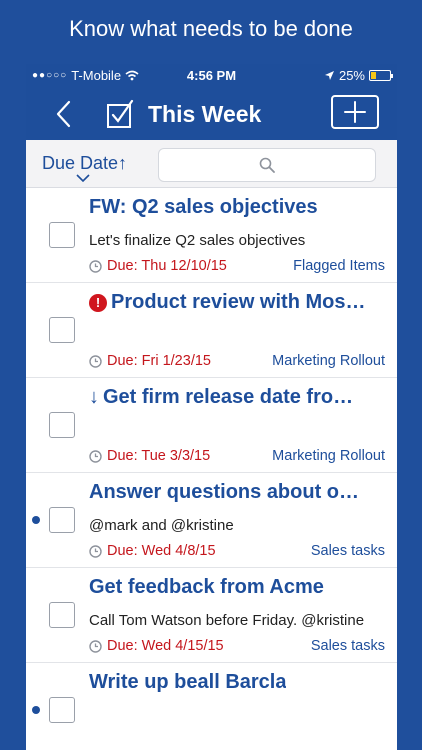 This screenshot has width=422, height=750. What do you see at coordinates (329, 75) in the screenshot?
I see `location-arrow-icon` at bounding box center [329, 75].